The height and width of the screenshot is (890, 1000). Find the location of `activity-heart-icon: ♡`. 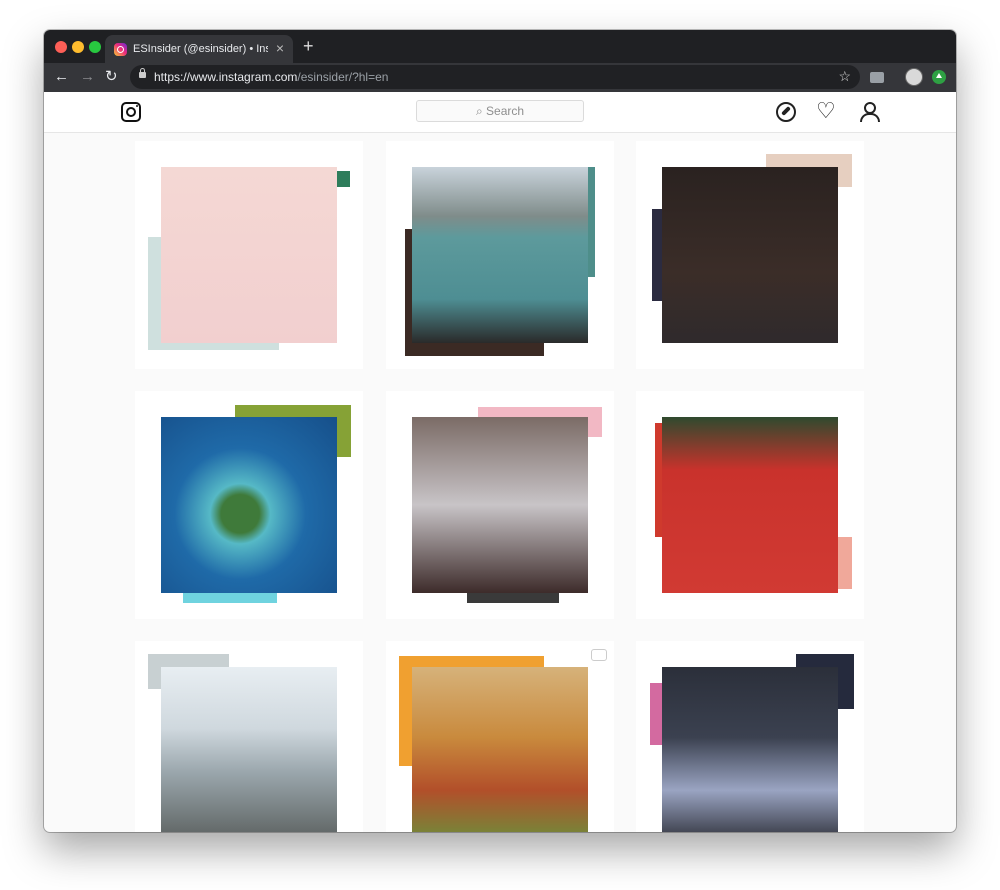

activity-heart-icon: ♡ is located at coordinates (826, 111).